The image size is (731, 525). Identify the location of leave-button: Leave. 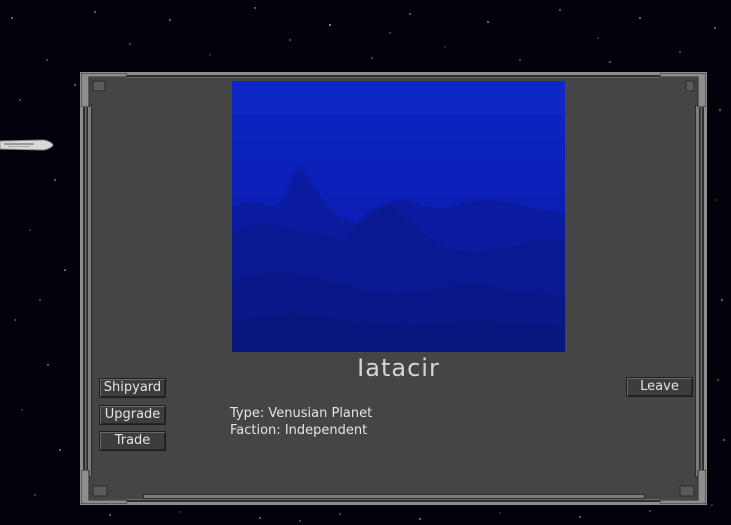
(659, 387).